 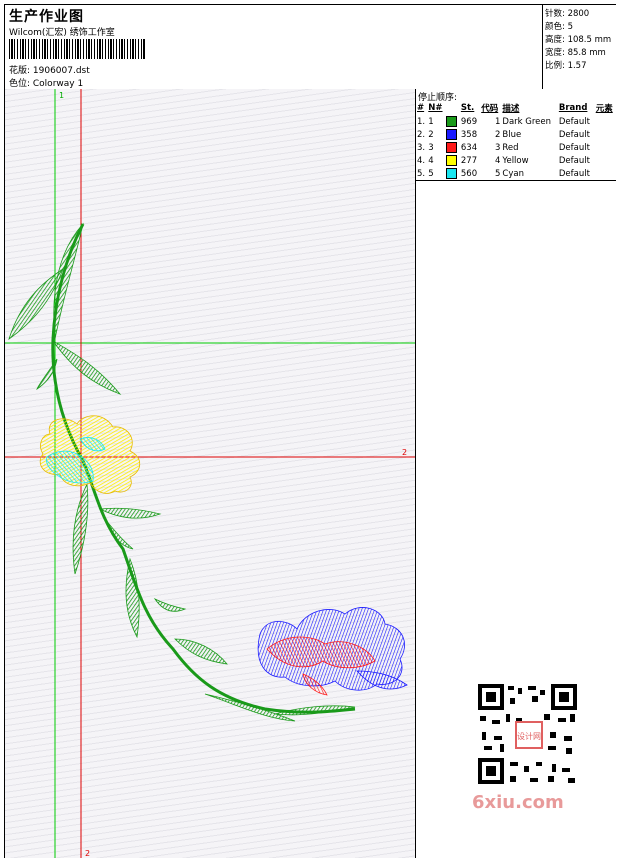 I want to click on stat-colors: 颜色: 5, so click(x=559, y=27).